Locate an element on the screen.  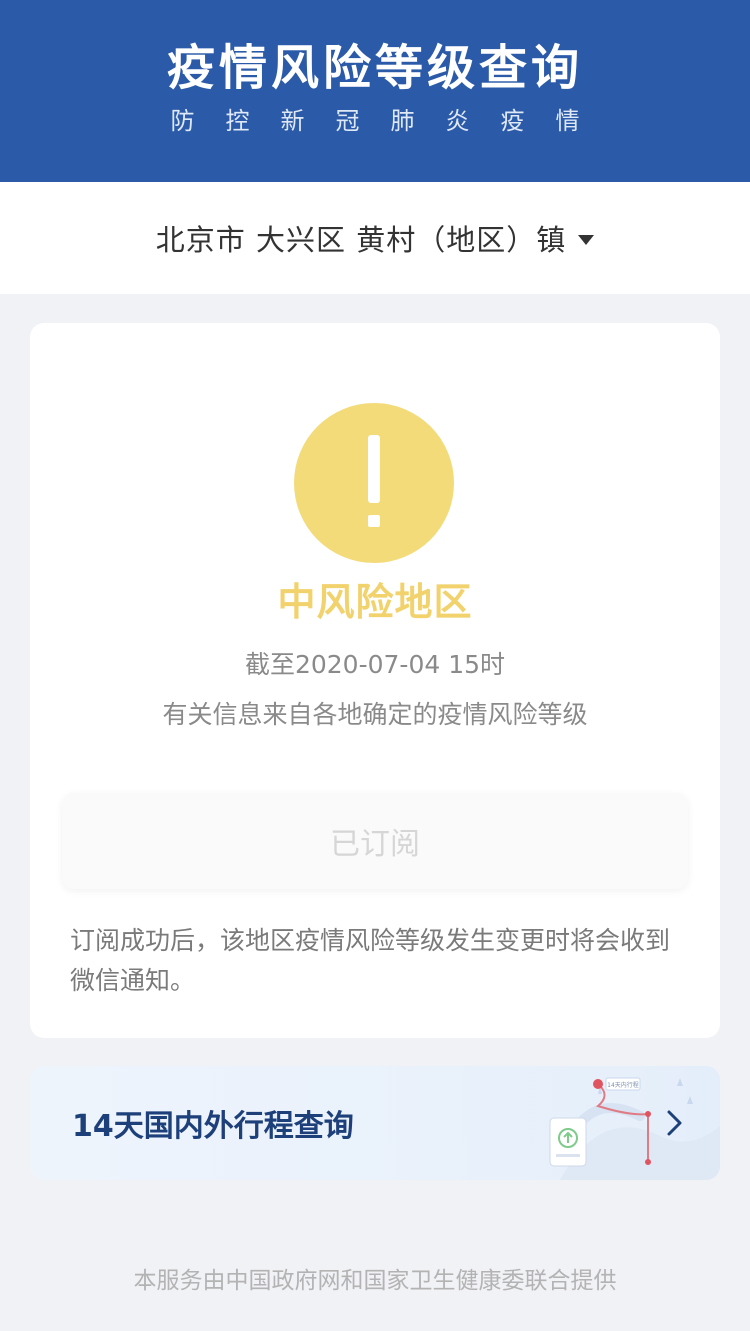
info-source-note: 有关信息来自各地确定的疫情风险等级 is located at coordinates (375, 714).